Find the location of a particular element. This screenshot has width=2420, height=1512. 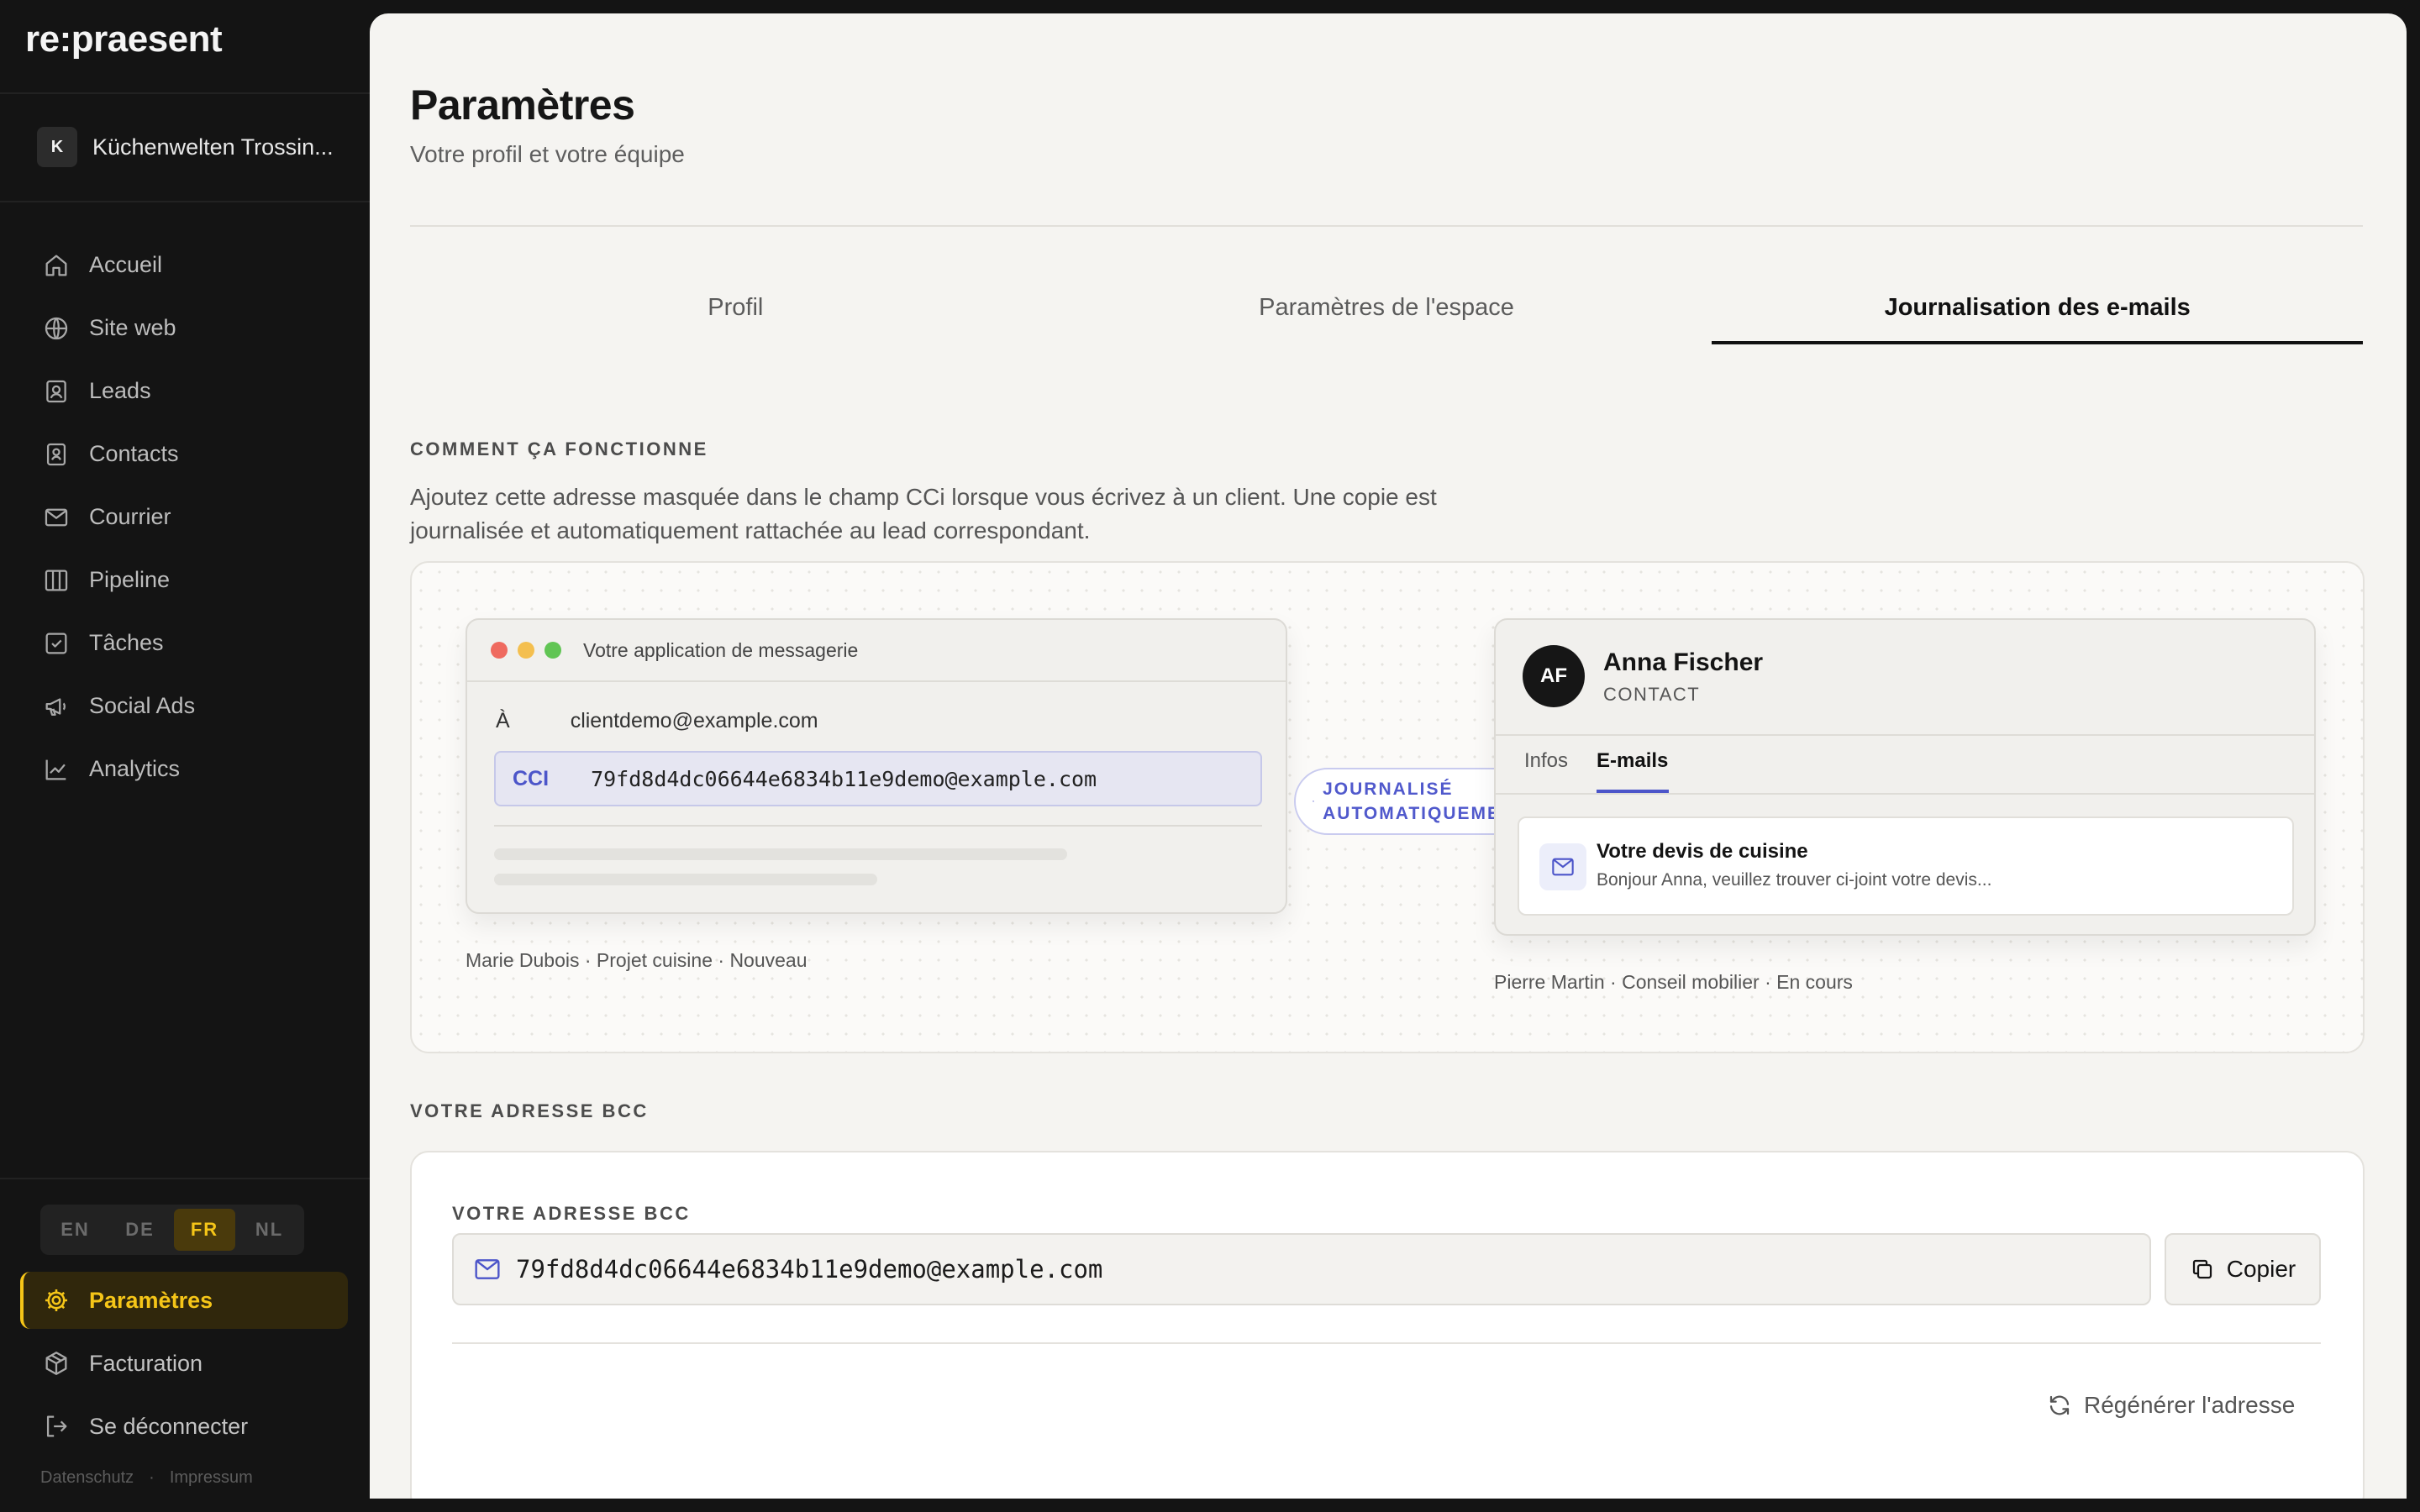

privacy-link: Datenschutz is located at coordinates (87, 1478).